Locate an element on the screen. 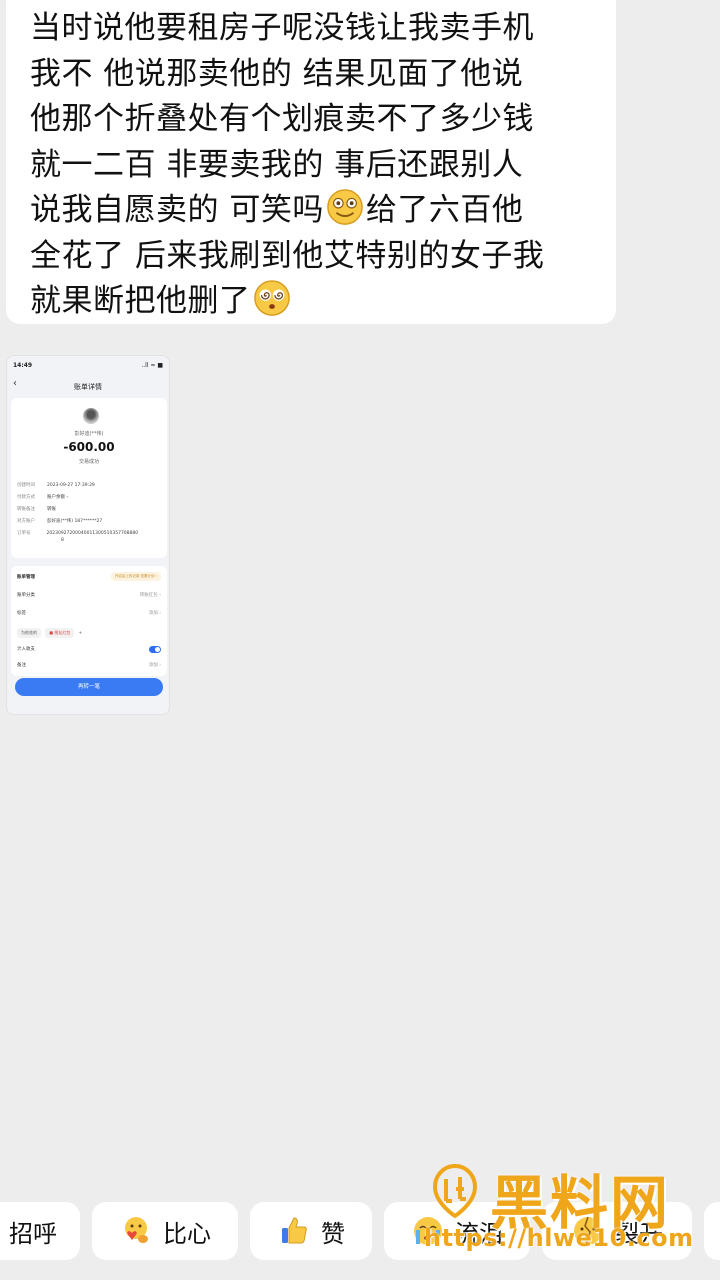 The image size is (720, 1280). message-line: 我不 他说那卖他的 结果见面了他说 is located at coordinates (277, 73).